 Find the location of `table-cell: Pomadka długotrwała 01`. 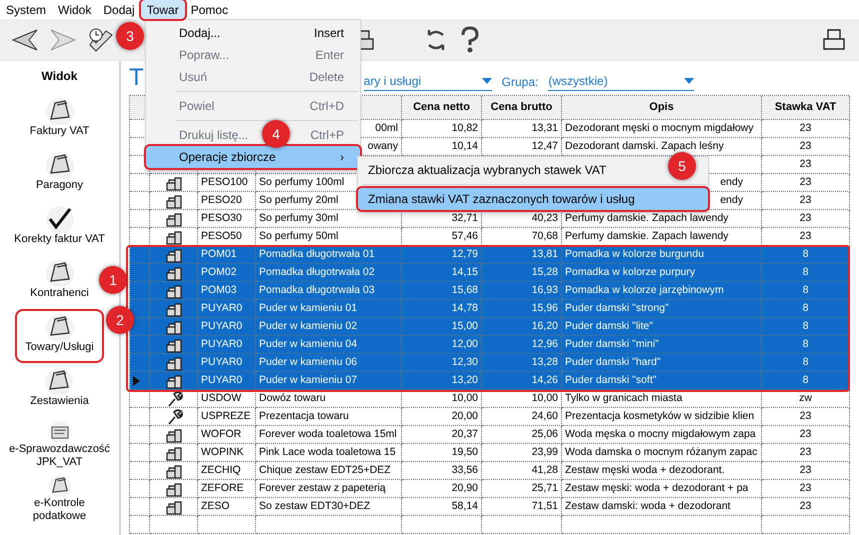

table-cell: Pomadka długotrwała 01 is located at coordinates (317, 254).